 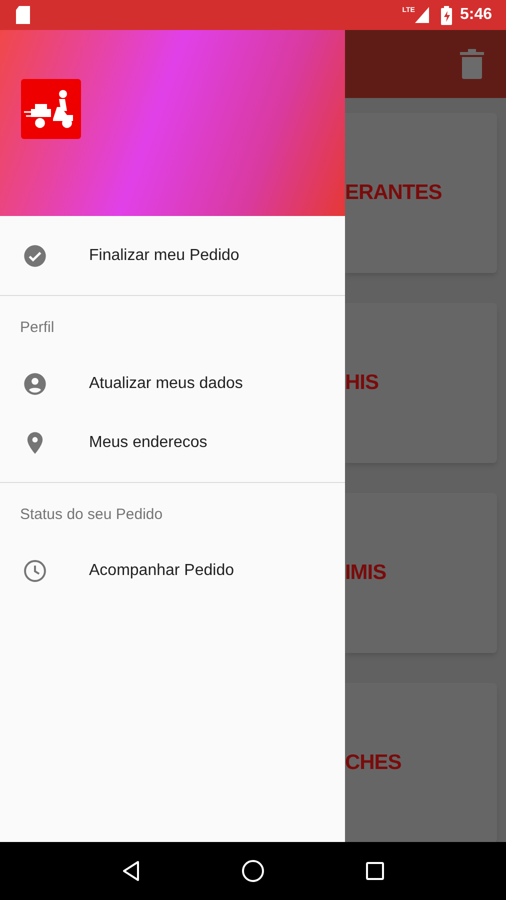 I want to click on sd-card-icon, so click(x=23, y=15).